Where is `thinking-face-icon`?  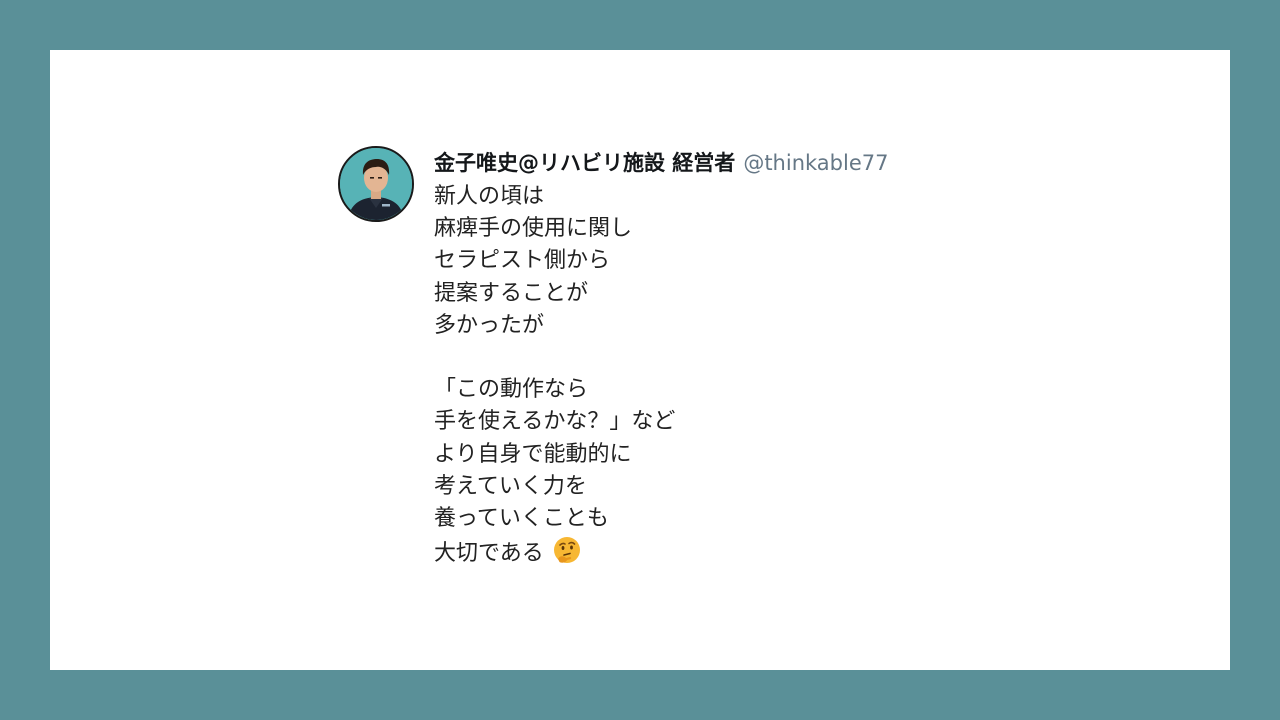 thinking-face-icon is located at coordinates (567, 550).